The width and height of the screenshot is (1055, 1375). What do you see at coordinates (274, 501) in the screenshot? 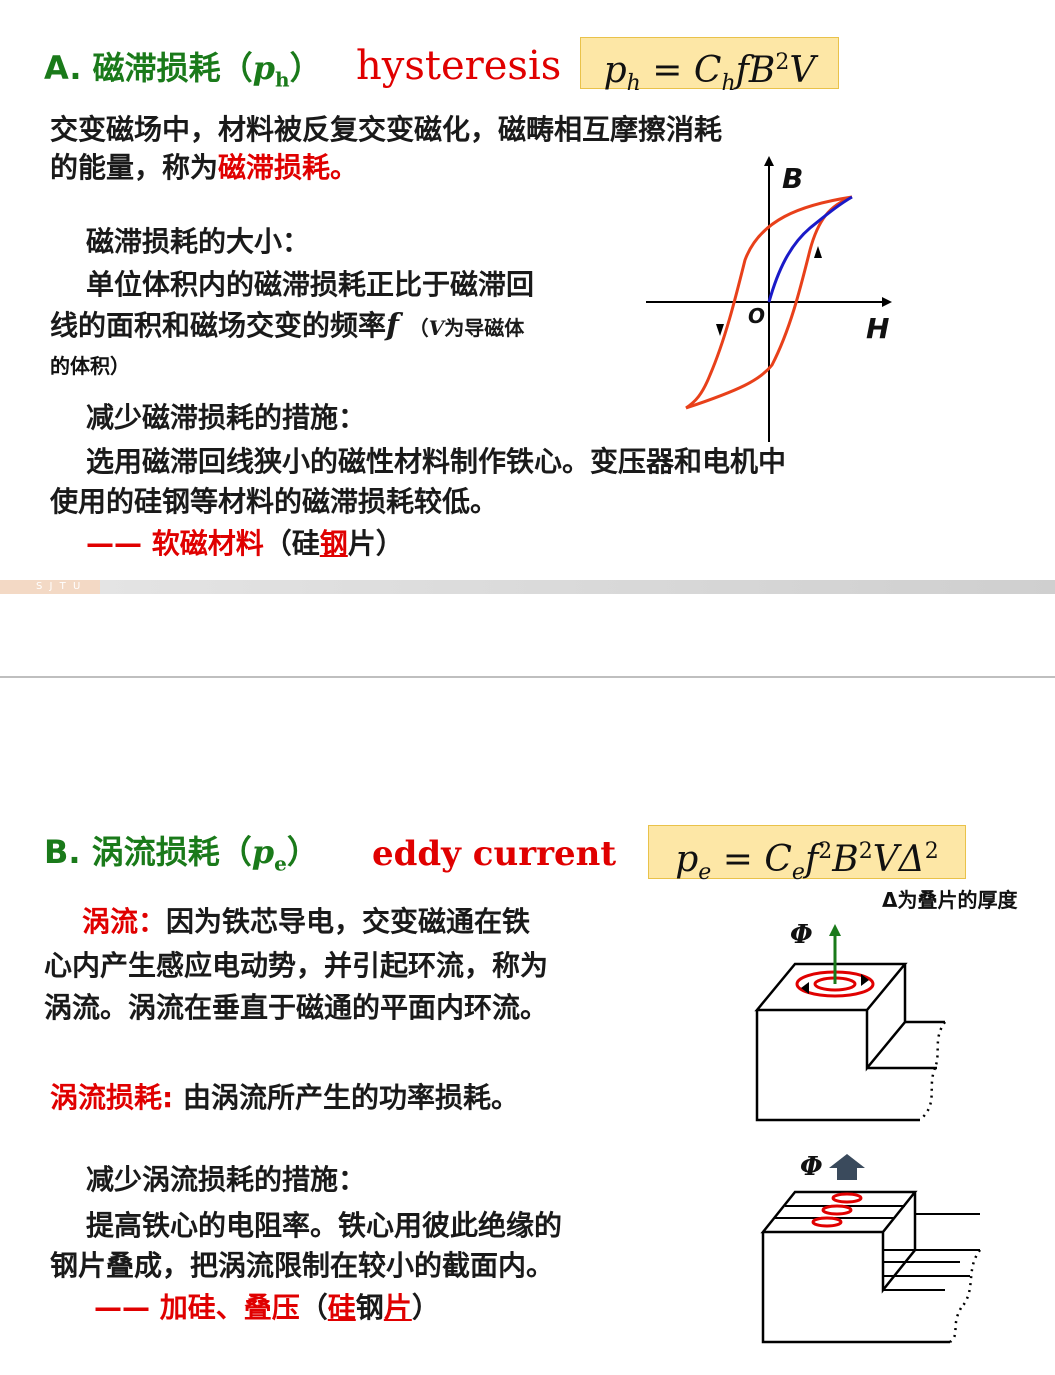
I see `hysteresis-reduce-line2: 使用的硅钢等材料的磁滞损耗较低。` at bounding box center [274, 501].